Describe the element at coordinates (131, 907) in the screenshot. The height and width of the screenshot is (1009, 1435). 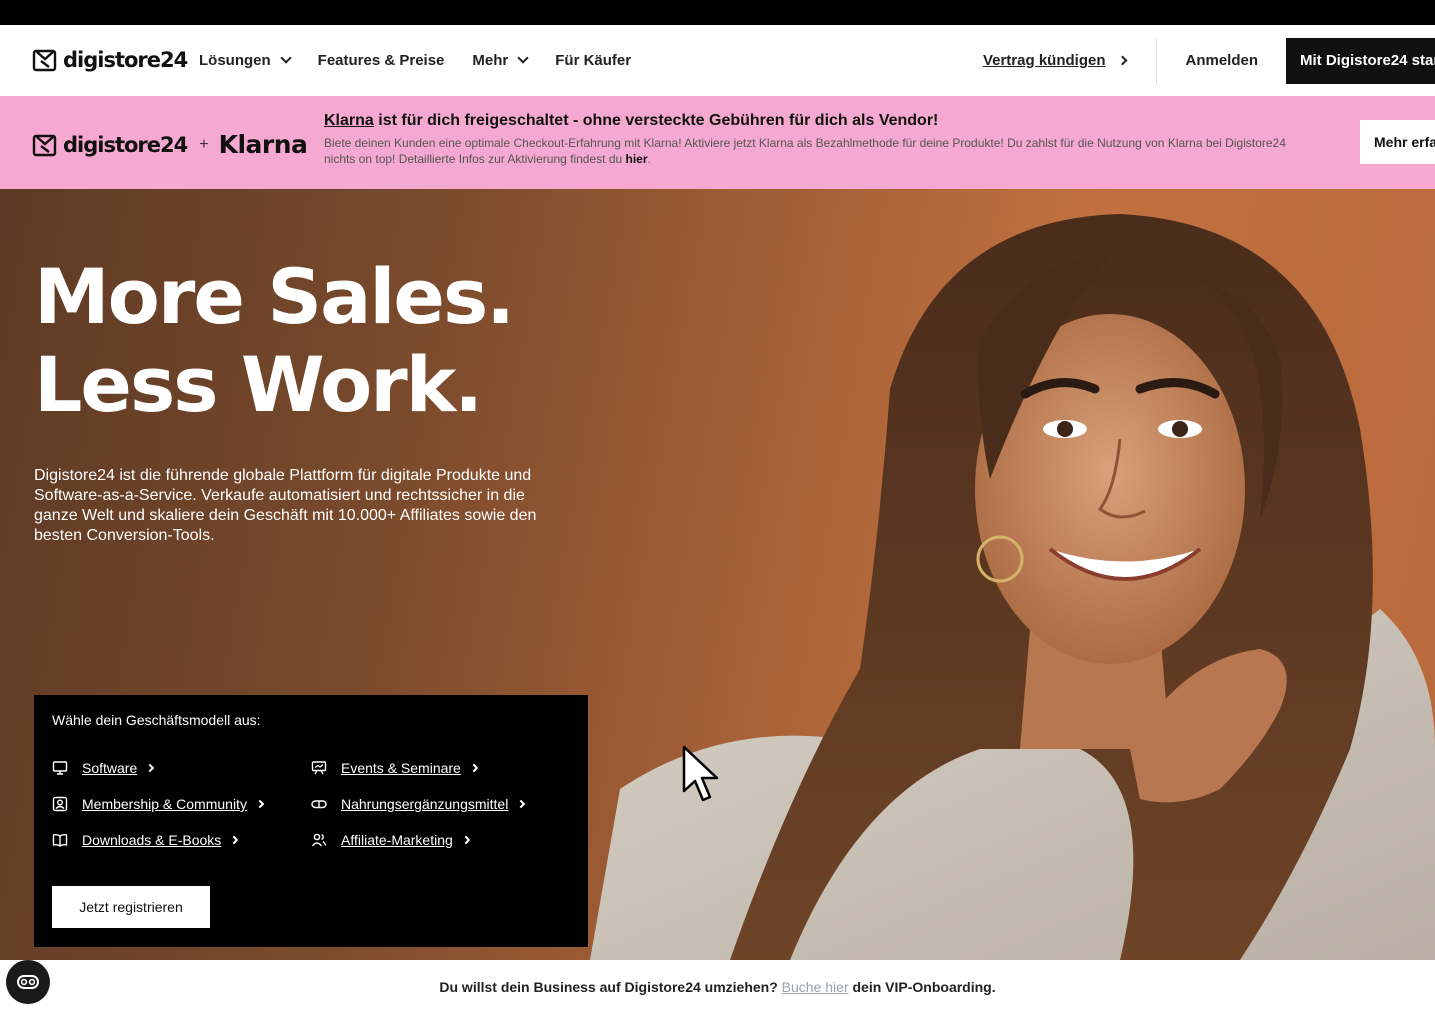
I see `register-button: Jetzt registrieren` at that location.